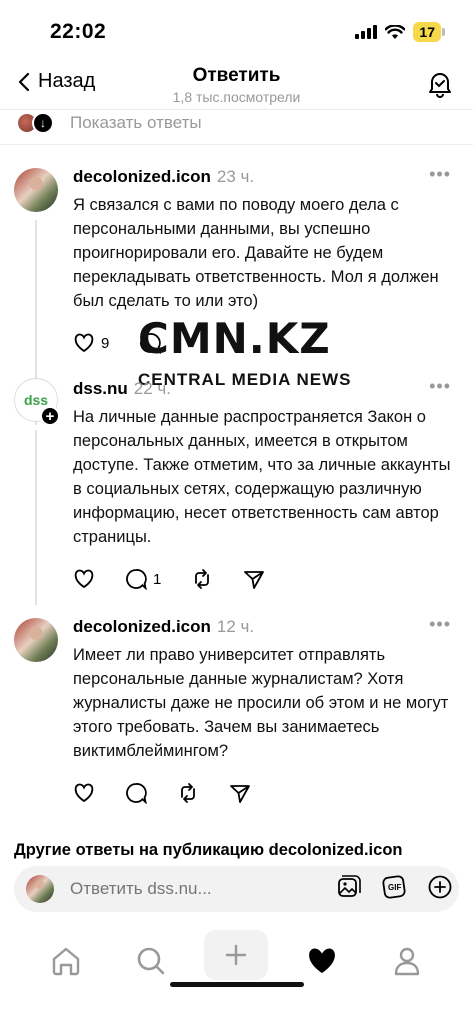  I want to click on avatar-logo: dss, so click(36, 400).